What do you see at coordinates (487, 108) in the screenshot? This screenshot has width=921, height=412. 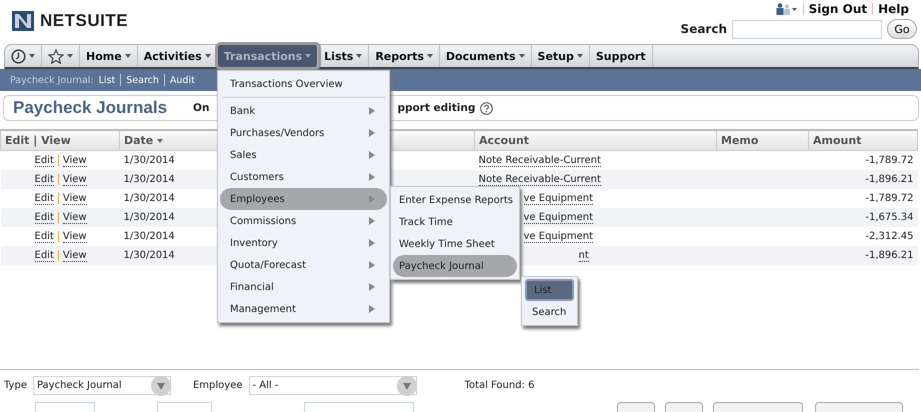 I see `help-icon` at bounding box center [487, 108].